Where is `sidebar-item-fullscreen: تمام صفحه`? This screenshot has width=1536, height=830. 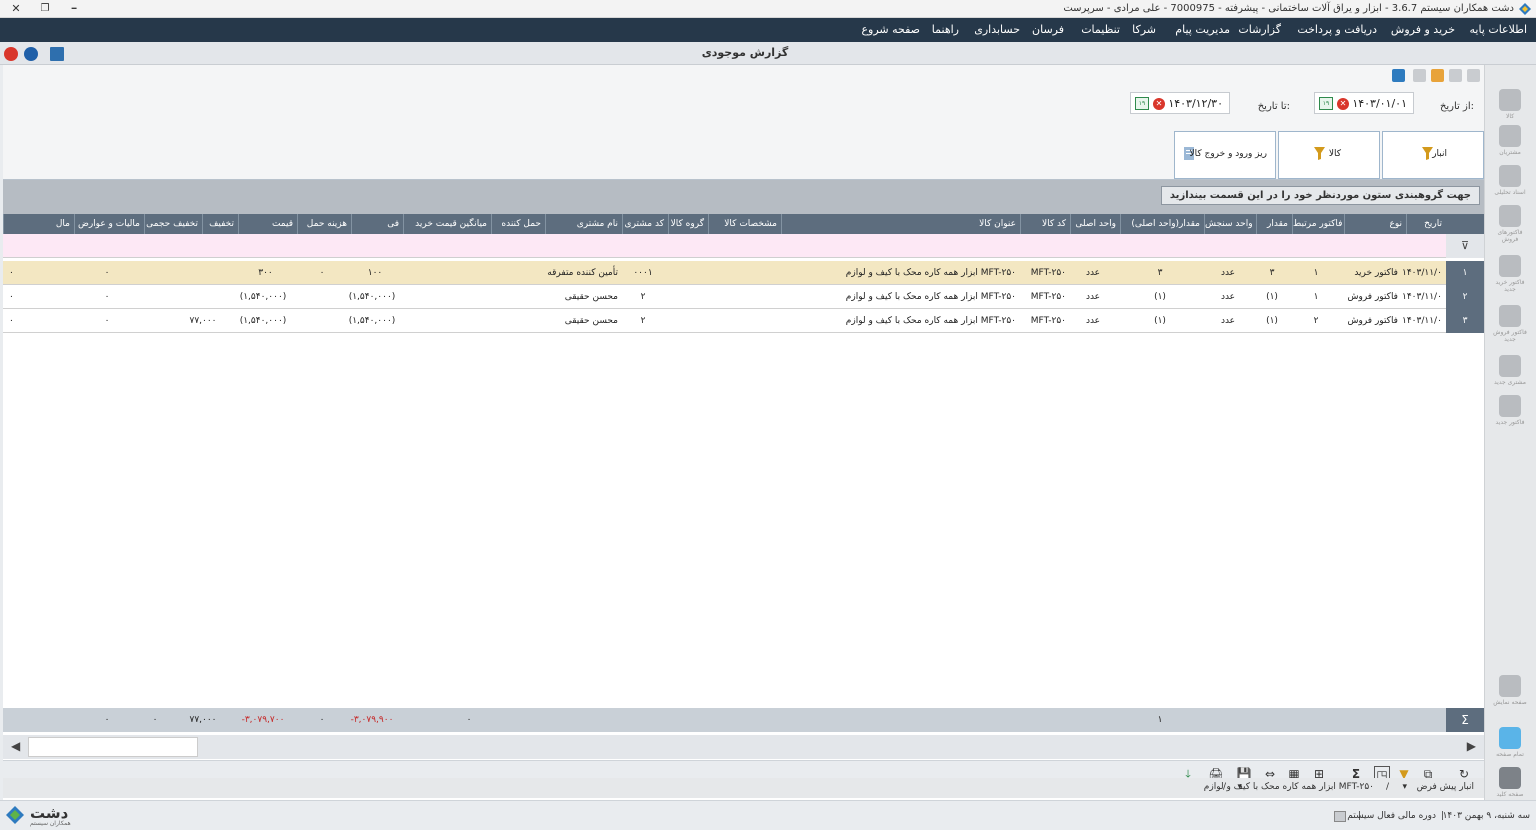 sidebar-item-fullscreen: تمام صفحه is located at coordinates (1510, 742).